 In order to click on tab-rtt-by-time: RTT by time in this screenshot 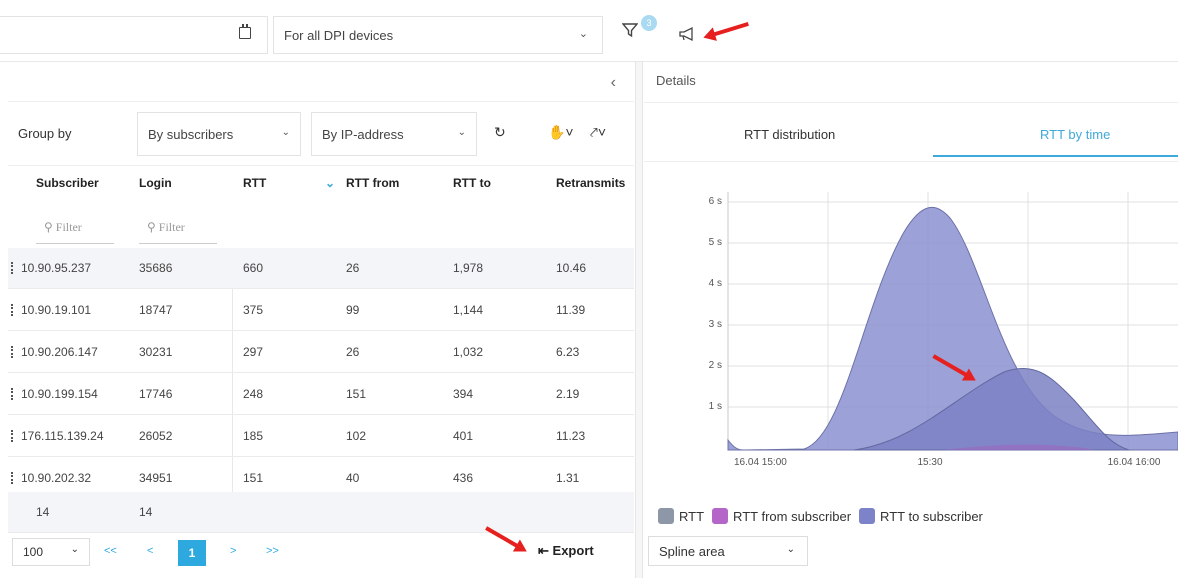, I will do `click(1075, 134)`.